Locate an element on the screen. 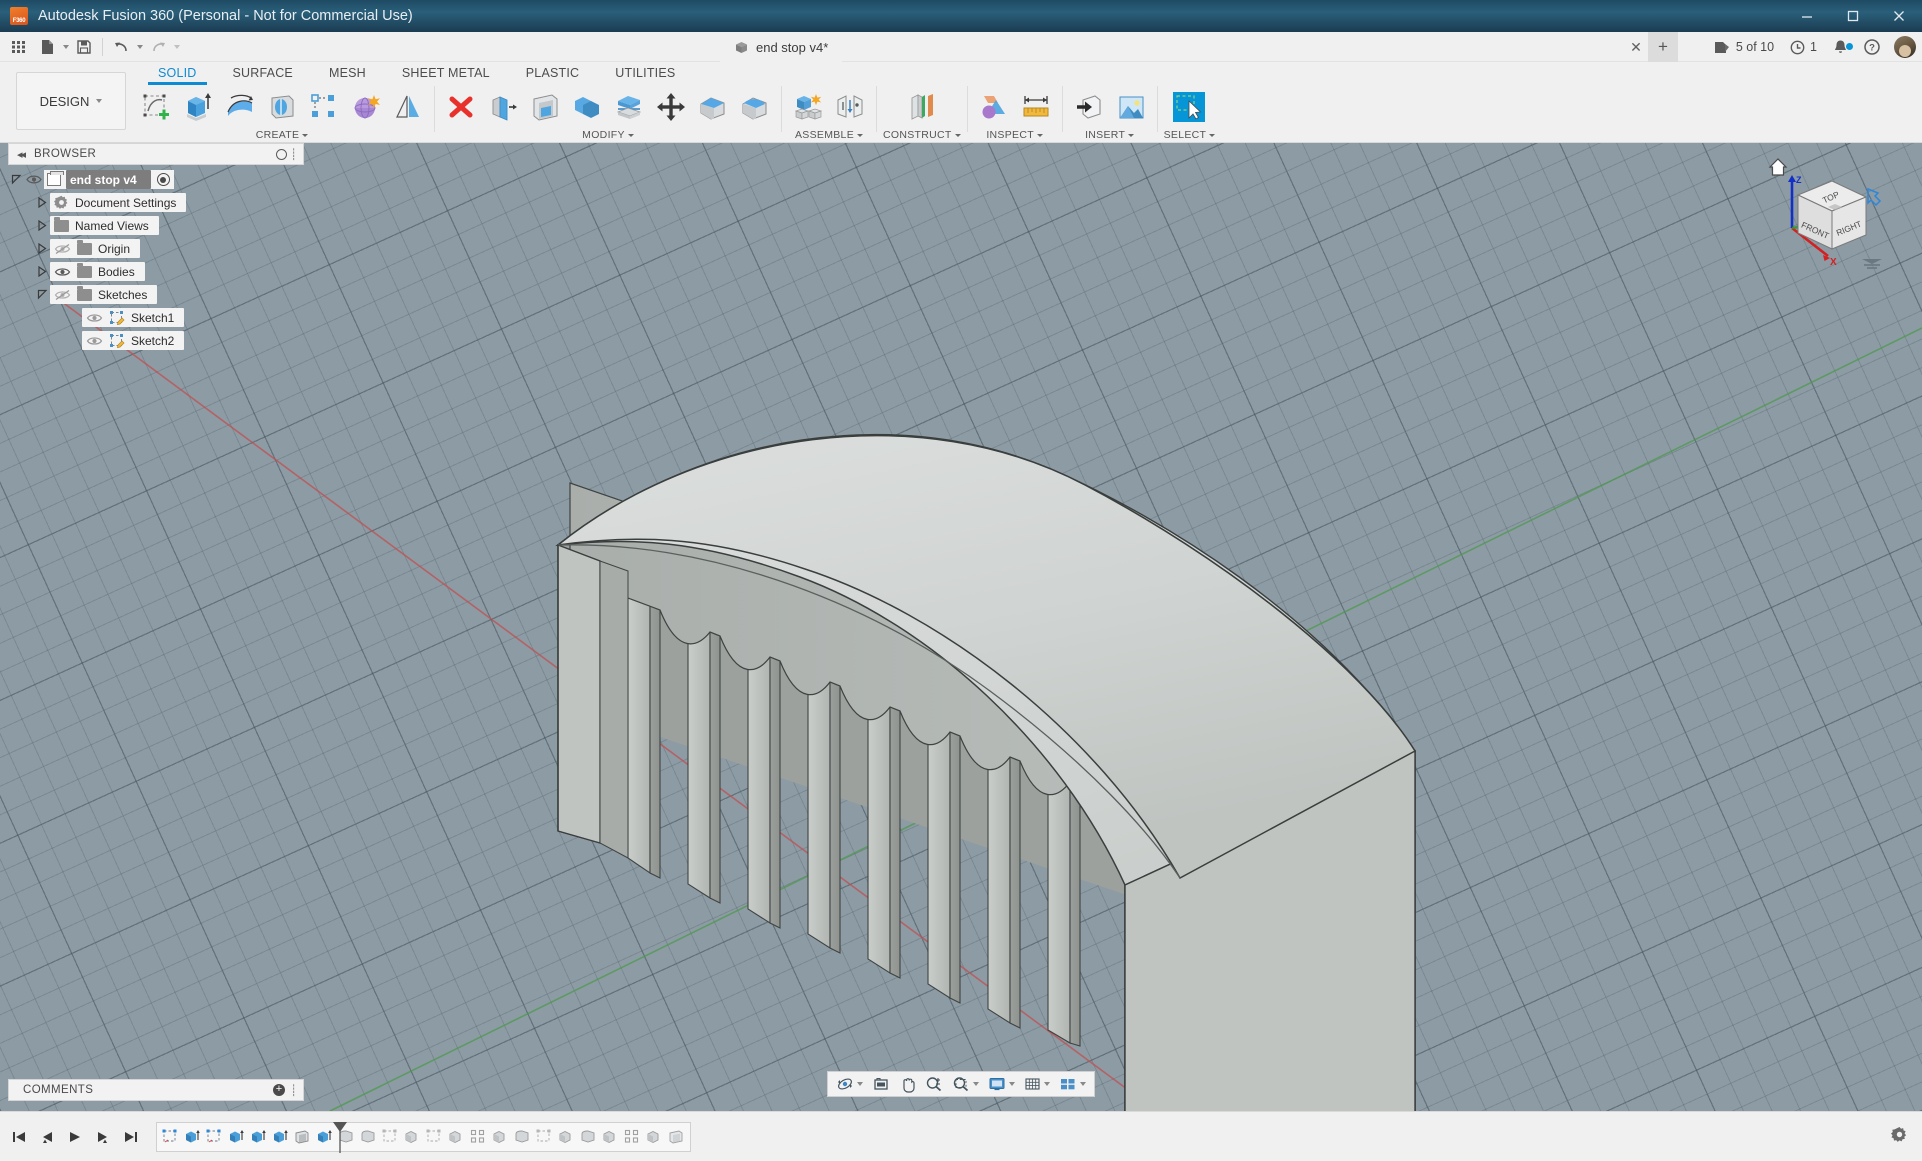  offset-face-icon is located at coordinates (629, 107).